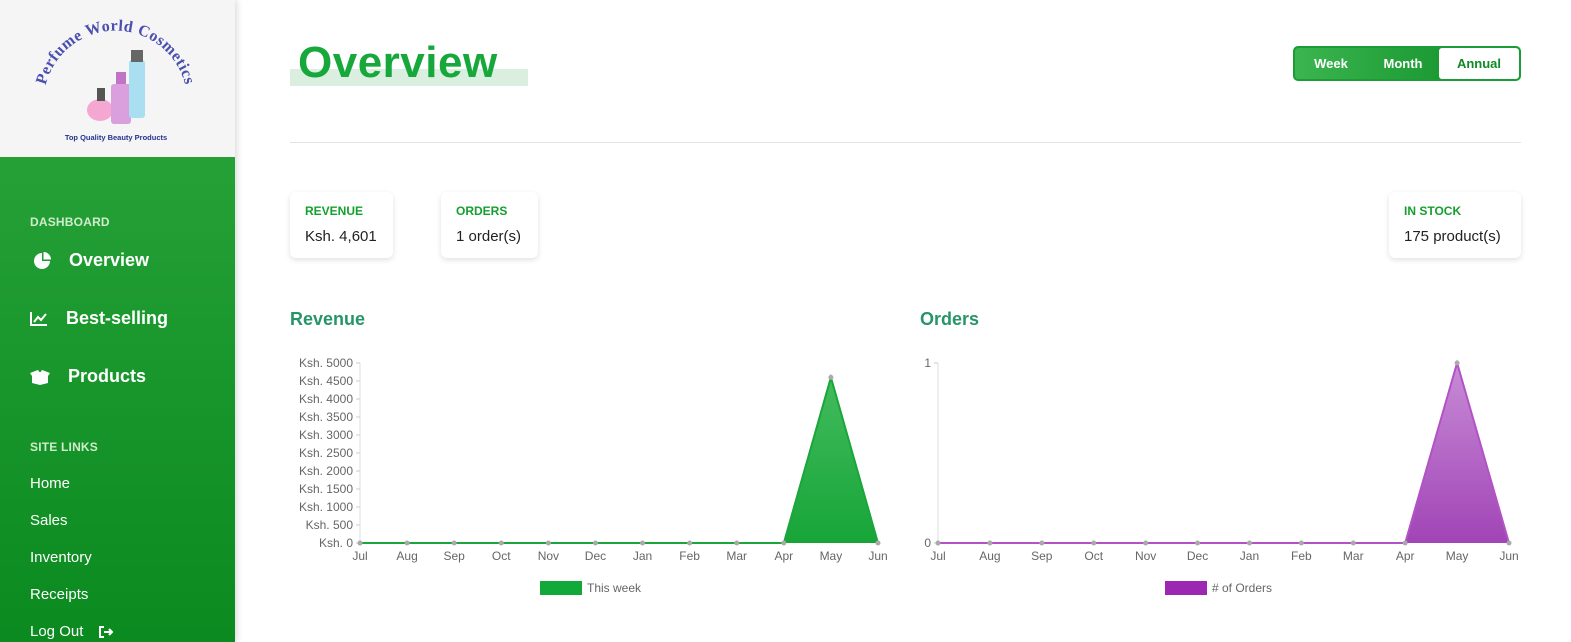 This screenshot has width=1571, height=642. Describe the element at coordinates (950, 319) in the screenshot. I see `orders-chart-title: Orders` at that location.